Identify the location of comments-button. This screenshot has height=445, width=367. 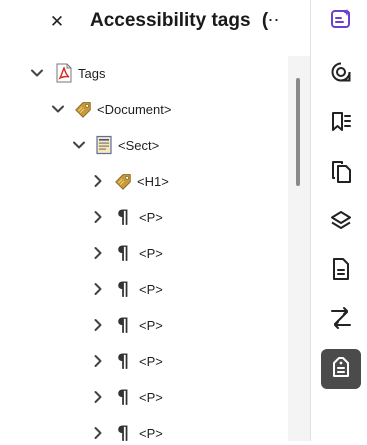
(341, 74).